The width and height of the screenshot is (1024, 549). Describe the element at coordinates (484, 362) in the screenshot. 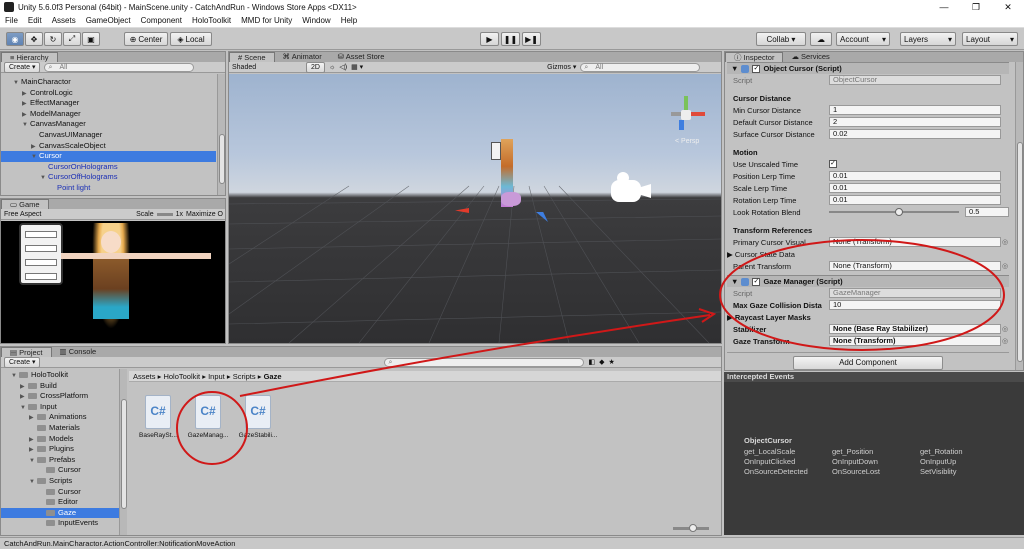

I see `project-search-input: ⌕` at that location.